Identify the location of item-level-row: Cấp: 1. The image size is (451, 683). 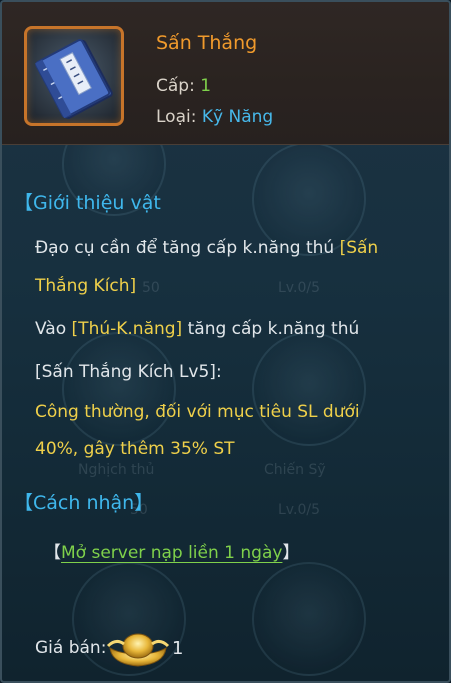
(183, 86).